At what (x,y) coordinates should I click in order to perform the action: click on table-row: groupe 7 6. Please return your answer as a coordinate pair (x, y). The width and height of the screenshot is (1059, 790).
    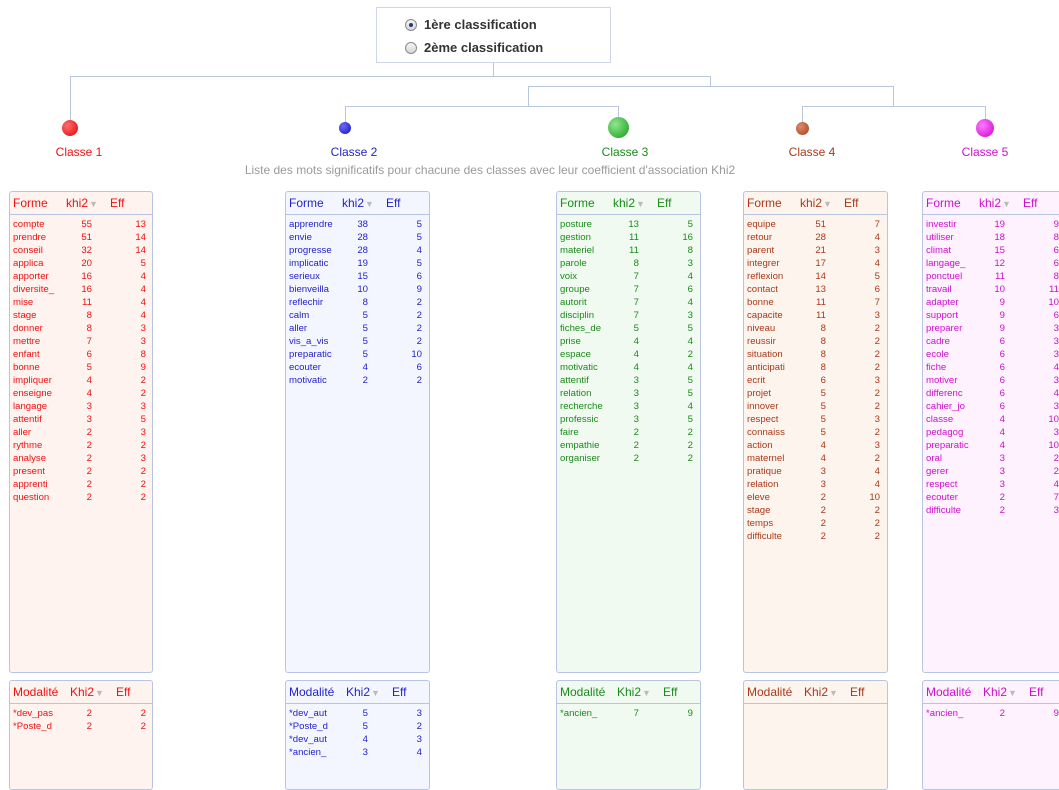
    Looking at the image, I should click on (628, 290).